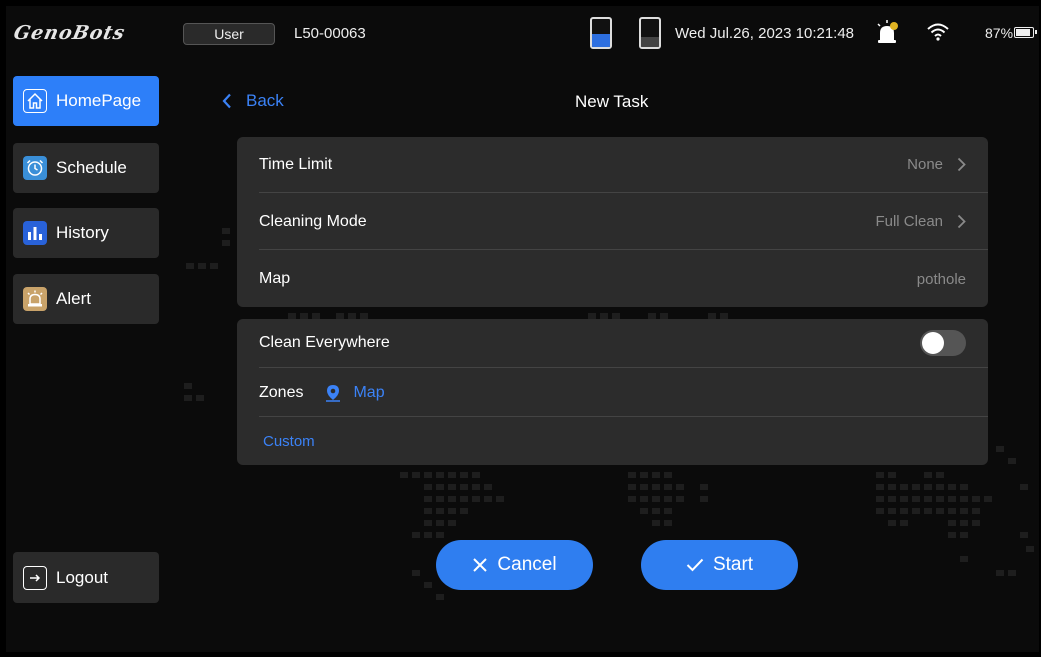 The width and height of the screenshot is (1041, 657). What do you see at coordinates (601, 33) in the screenshot?
I see `clean-water-tank-icon` at bounding box center [601, 33].